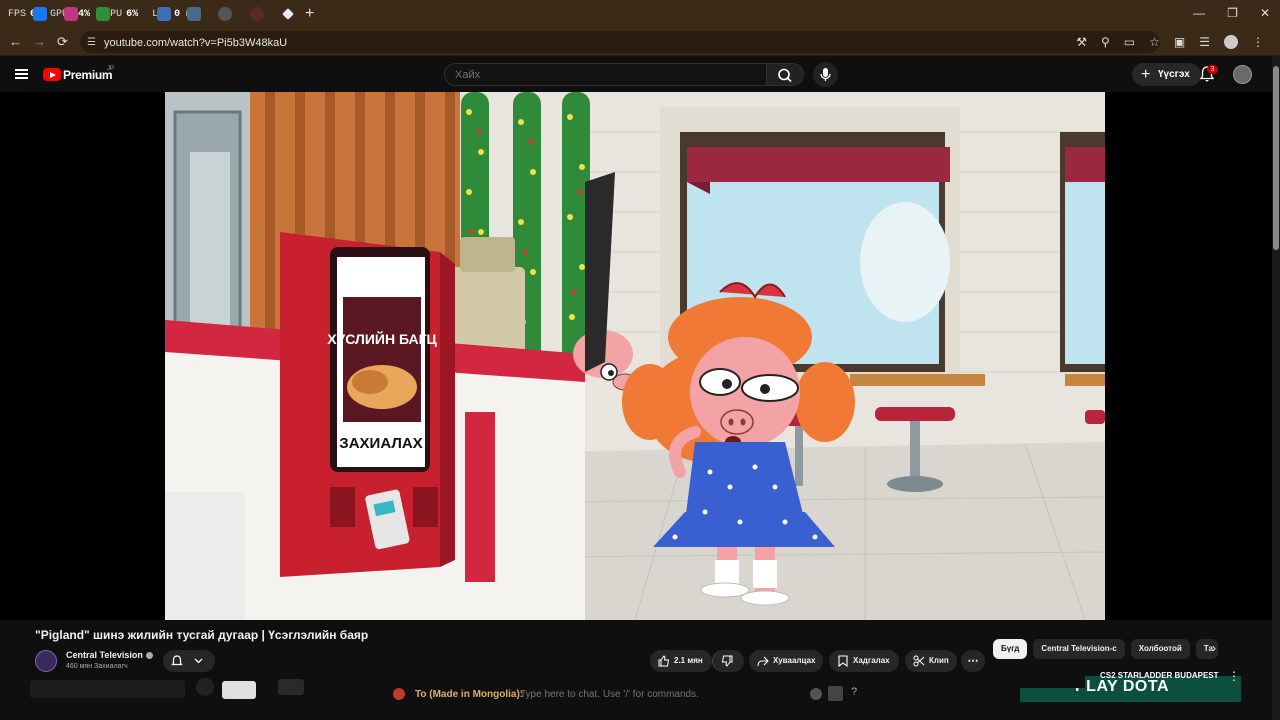  Describe the element at coordinates (40, 14) in the screenshot. I see `facebook-tab-icon` at that location.